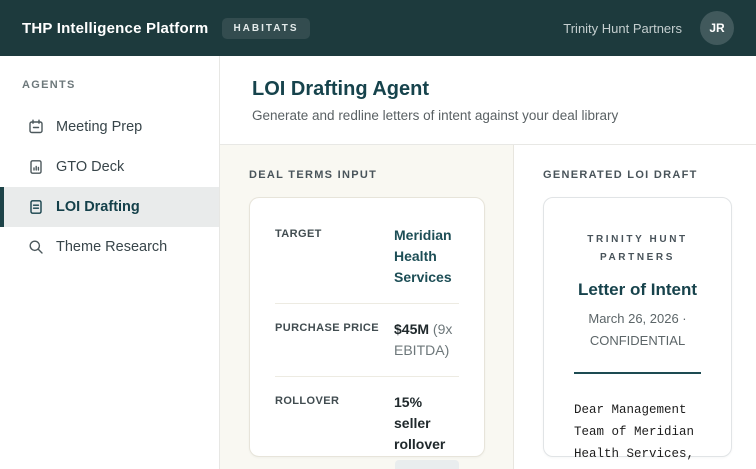  What do you see at coordinates (36, 167) in the screenshot?
I see `file-chart-icon` at bounding box center [36, 167].